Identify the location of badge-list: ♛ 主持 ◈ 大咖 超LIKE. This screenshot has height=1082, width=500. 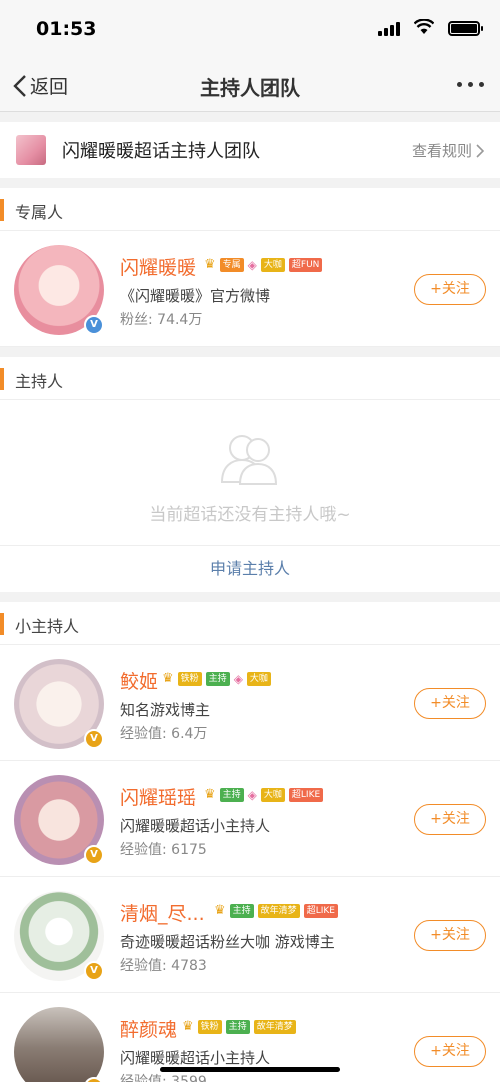
(264, 794).